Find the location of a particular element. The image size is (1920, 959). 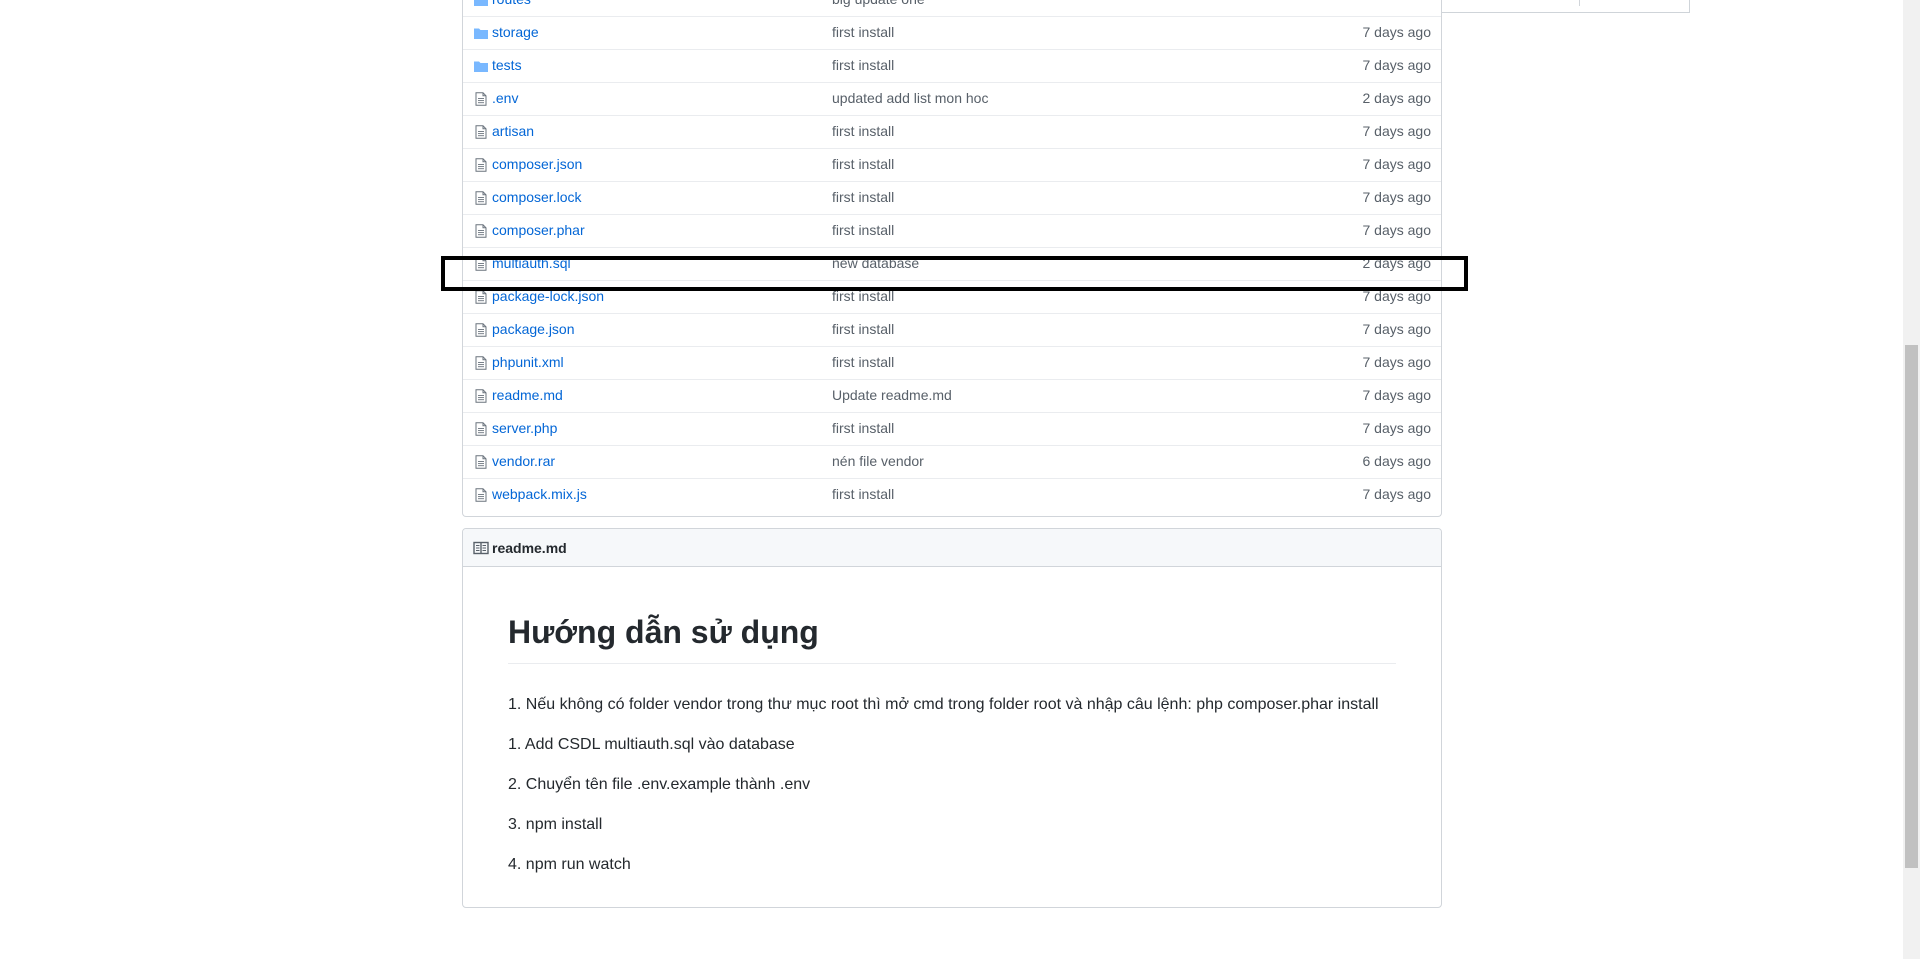

file-row: phpunit.xml first install 7 days ago is located at coordinates (952, 363).